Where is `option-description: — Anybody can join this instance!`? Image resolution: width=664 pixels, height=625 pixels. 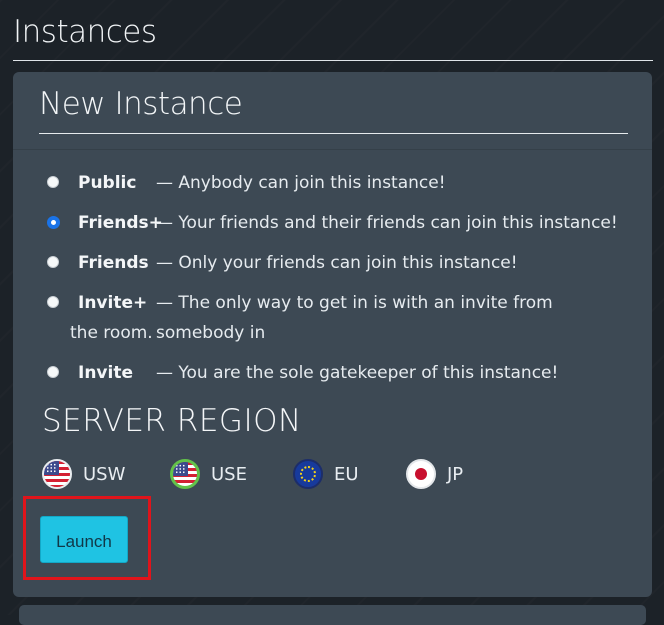
option-description: — Anybody can join this instance! is located at coordinates (301, 183).